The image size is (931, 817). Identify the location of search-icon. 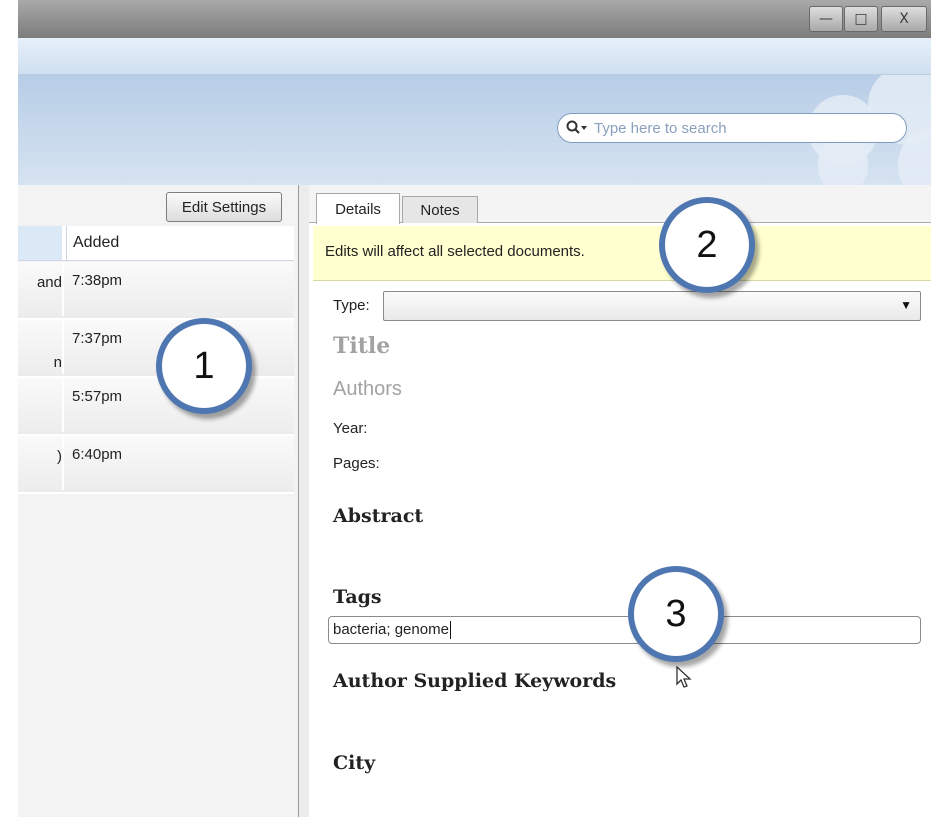
(576, 127).